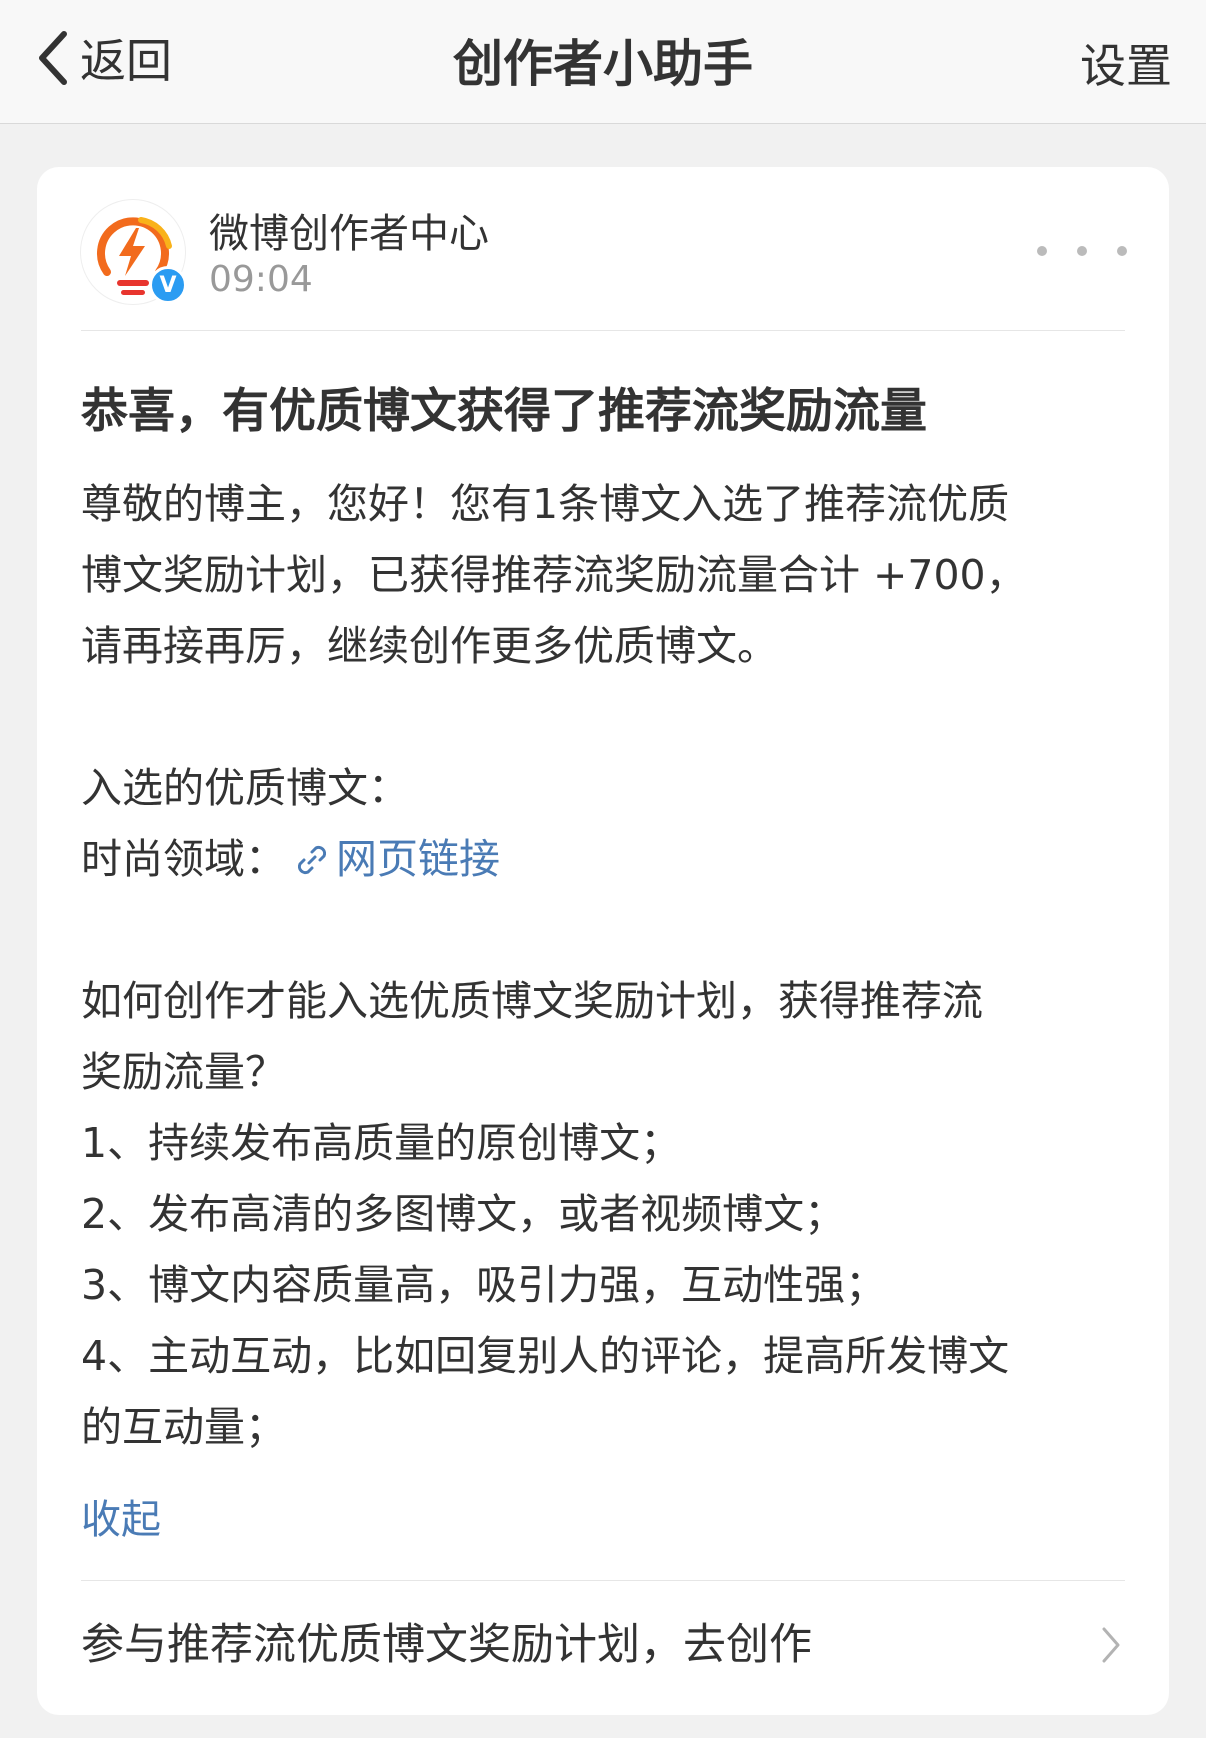 The width and height of the screenshot is (1206, 1738). Describe the element at coordinates (603, 330) in the screenshot. I see `header-divider` at that location.